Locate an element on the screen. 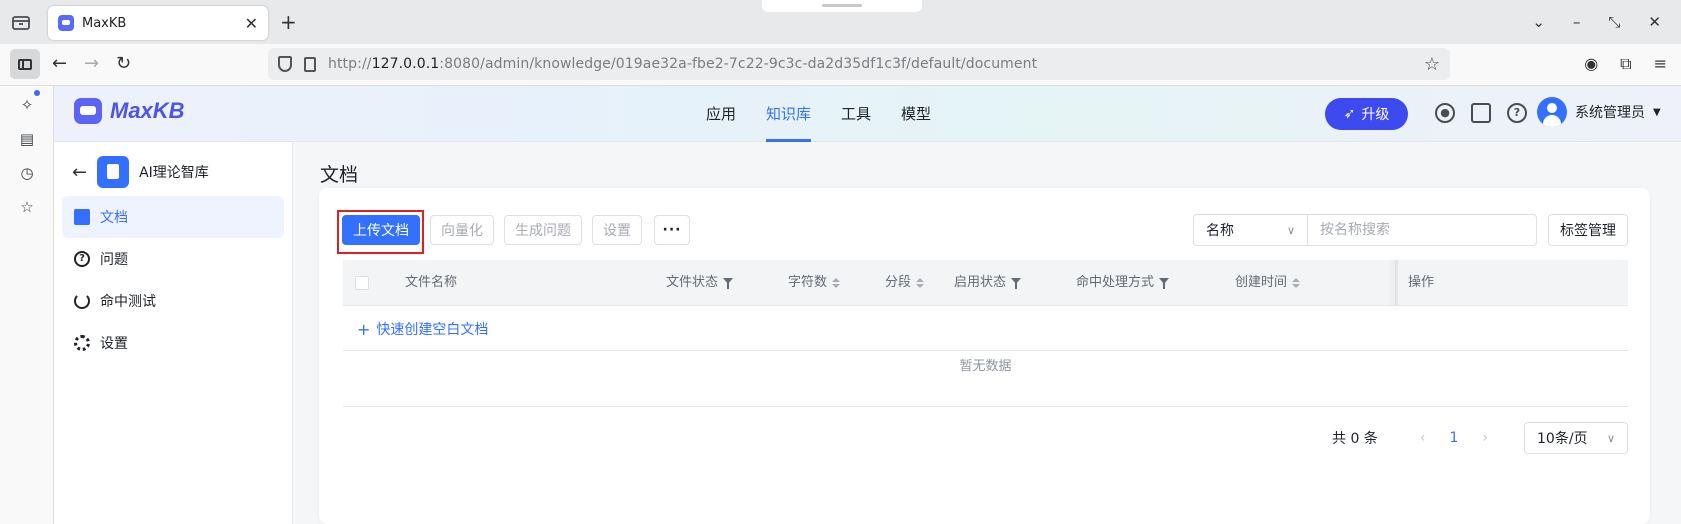 The image size is (1681, 524). bookmark-star-icon: ☆ is located at coordinates (1432, 64).